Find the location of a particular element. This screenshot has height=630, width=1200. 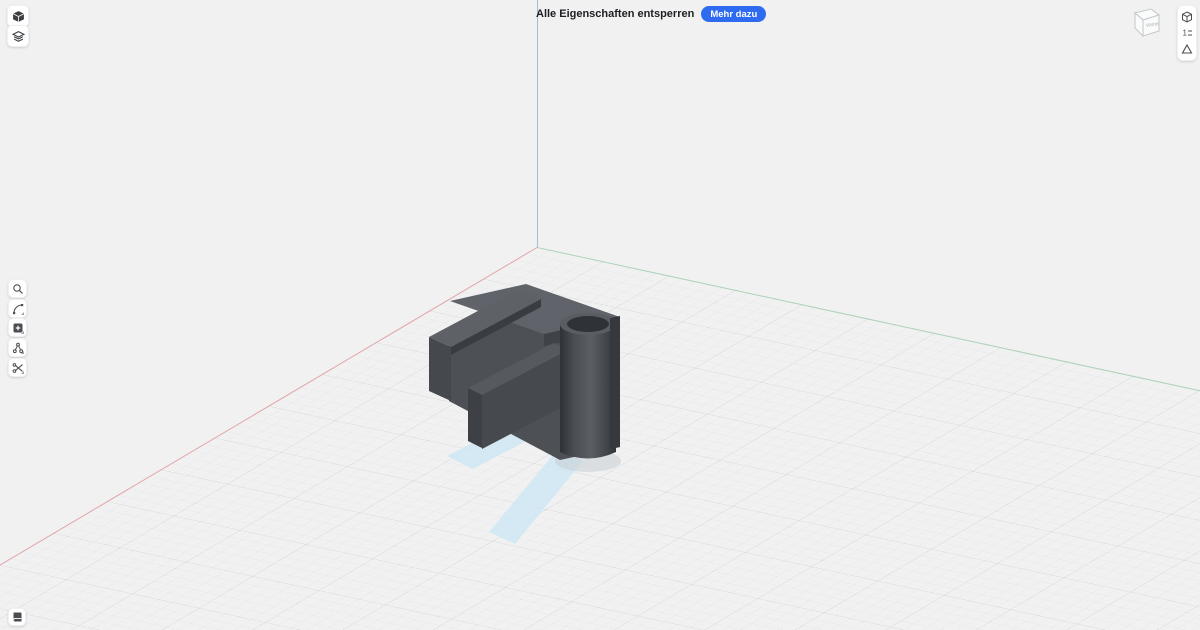

hierarchy-tool-button is located at coordinates (17, 347).